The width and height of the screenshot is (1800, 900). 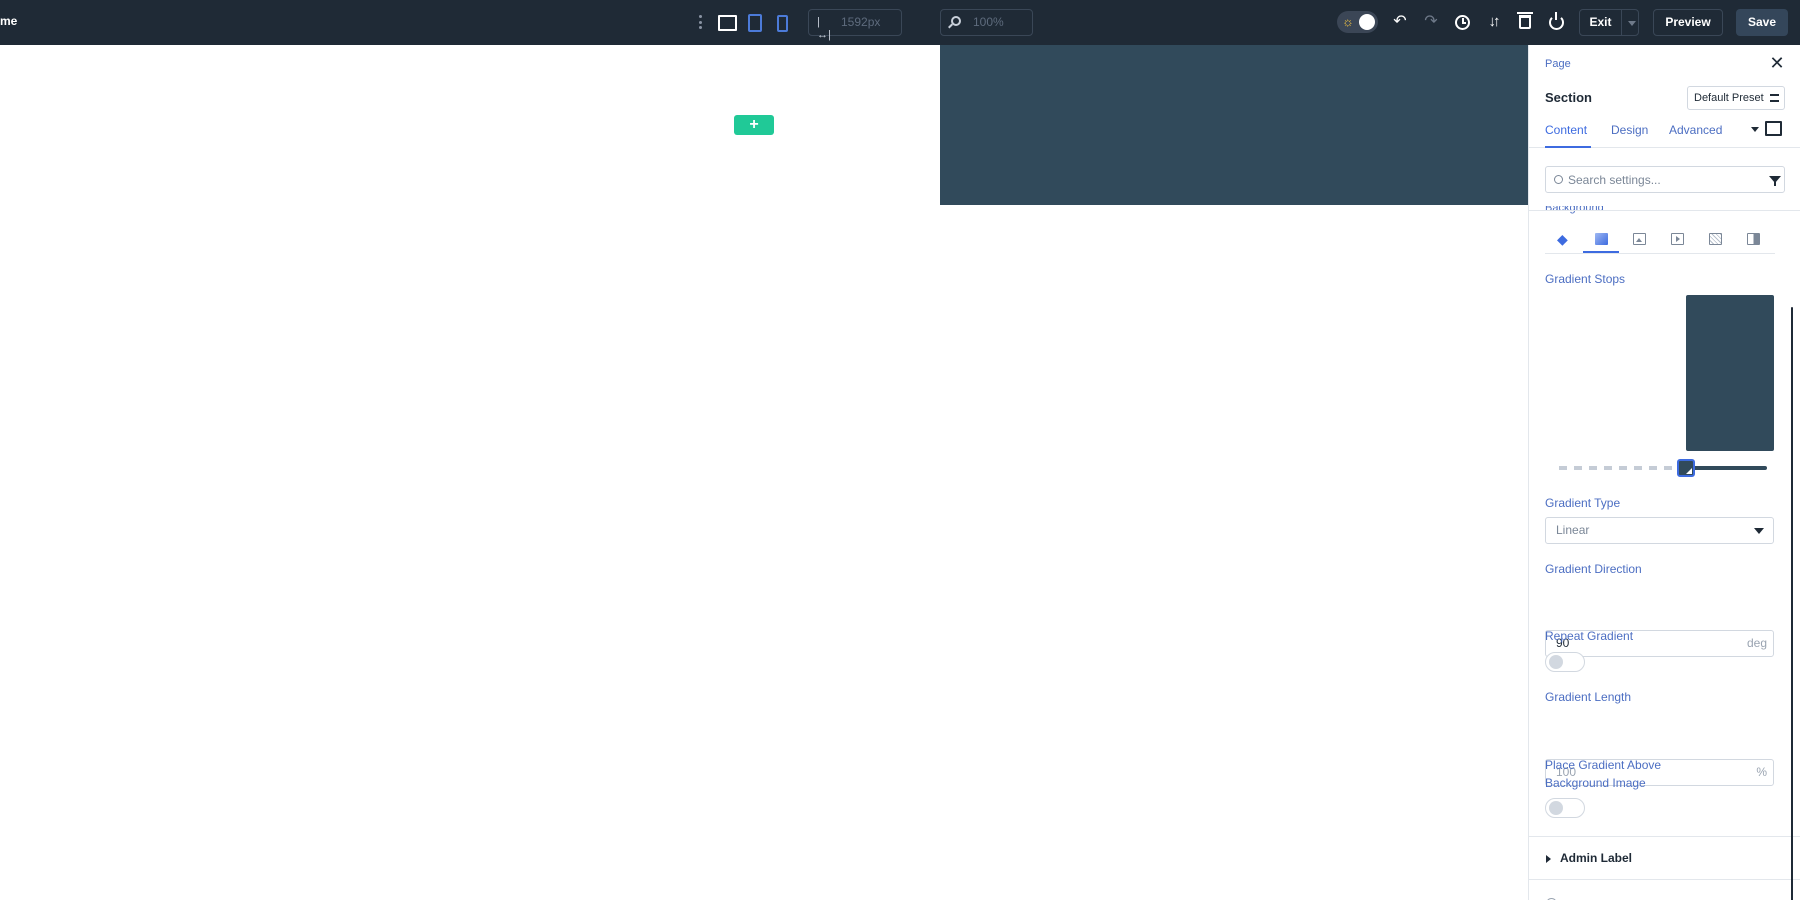 I want to click on save-button: Save, so click(x=1762, y=22).